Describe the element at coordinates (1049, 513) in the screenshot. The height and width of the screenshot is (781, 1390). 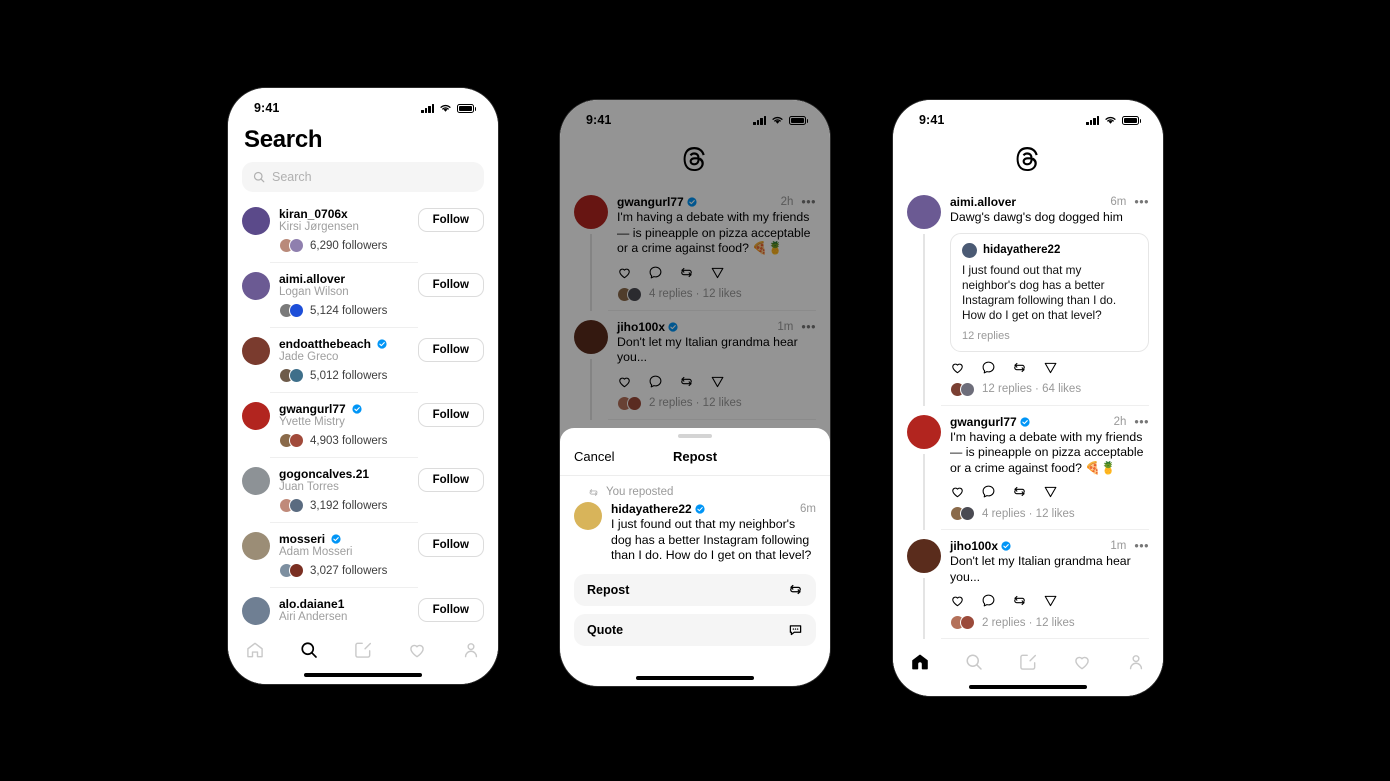
I see `post-stats: 4 replies · 12 likes` at that location.